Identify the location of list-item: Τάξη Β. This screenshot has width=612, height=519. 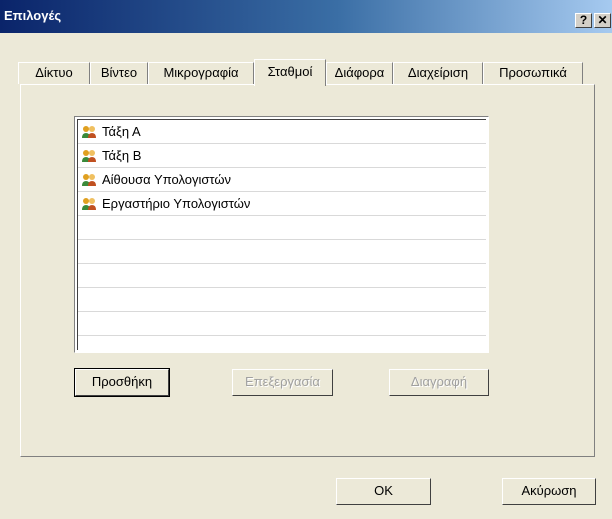
(282, 156).